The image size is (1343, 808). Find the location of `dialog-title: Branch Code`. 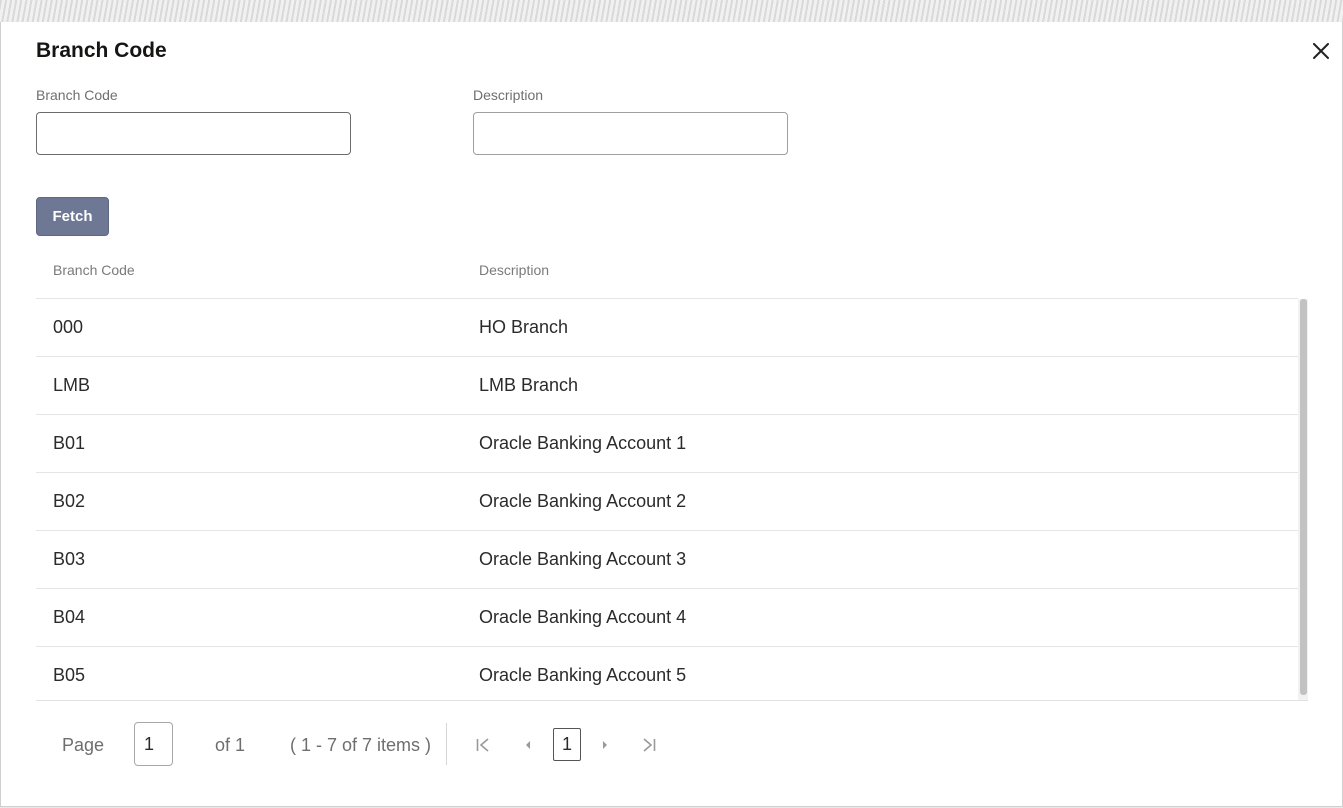

dialog-title: Branch Code is located at coordinates (101, 50).